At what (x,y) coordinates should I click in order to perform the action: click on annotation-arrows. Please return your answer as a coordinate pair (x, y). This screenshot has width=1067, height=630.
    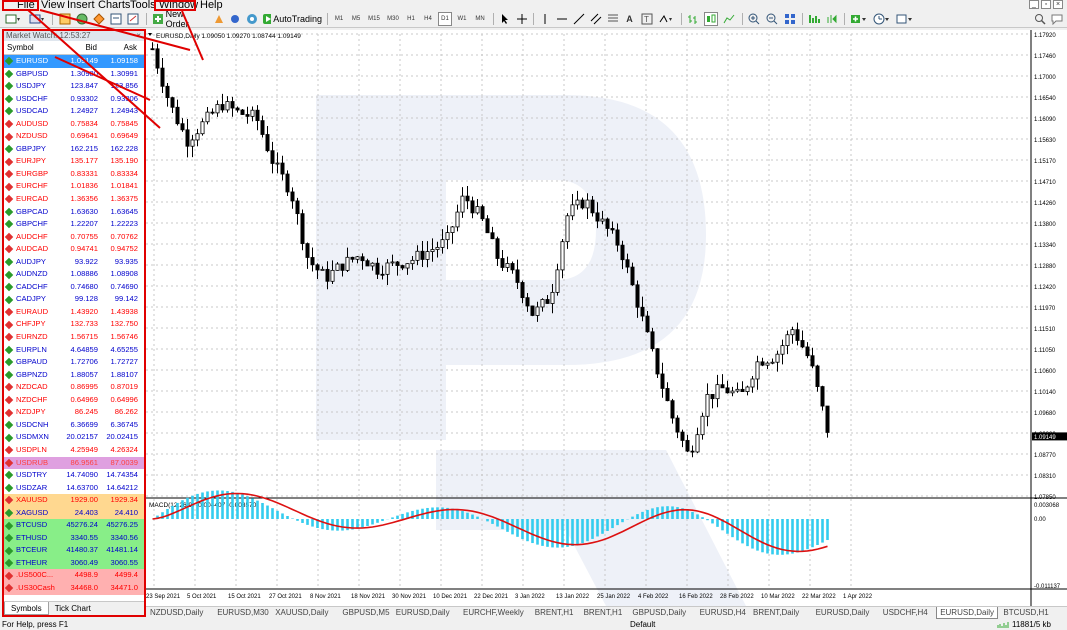
    Looking at the image, I should click on (115, 69).